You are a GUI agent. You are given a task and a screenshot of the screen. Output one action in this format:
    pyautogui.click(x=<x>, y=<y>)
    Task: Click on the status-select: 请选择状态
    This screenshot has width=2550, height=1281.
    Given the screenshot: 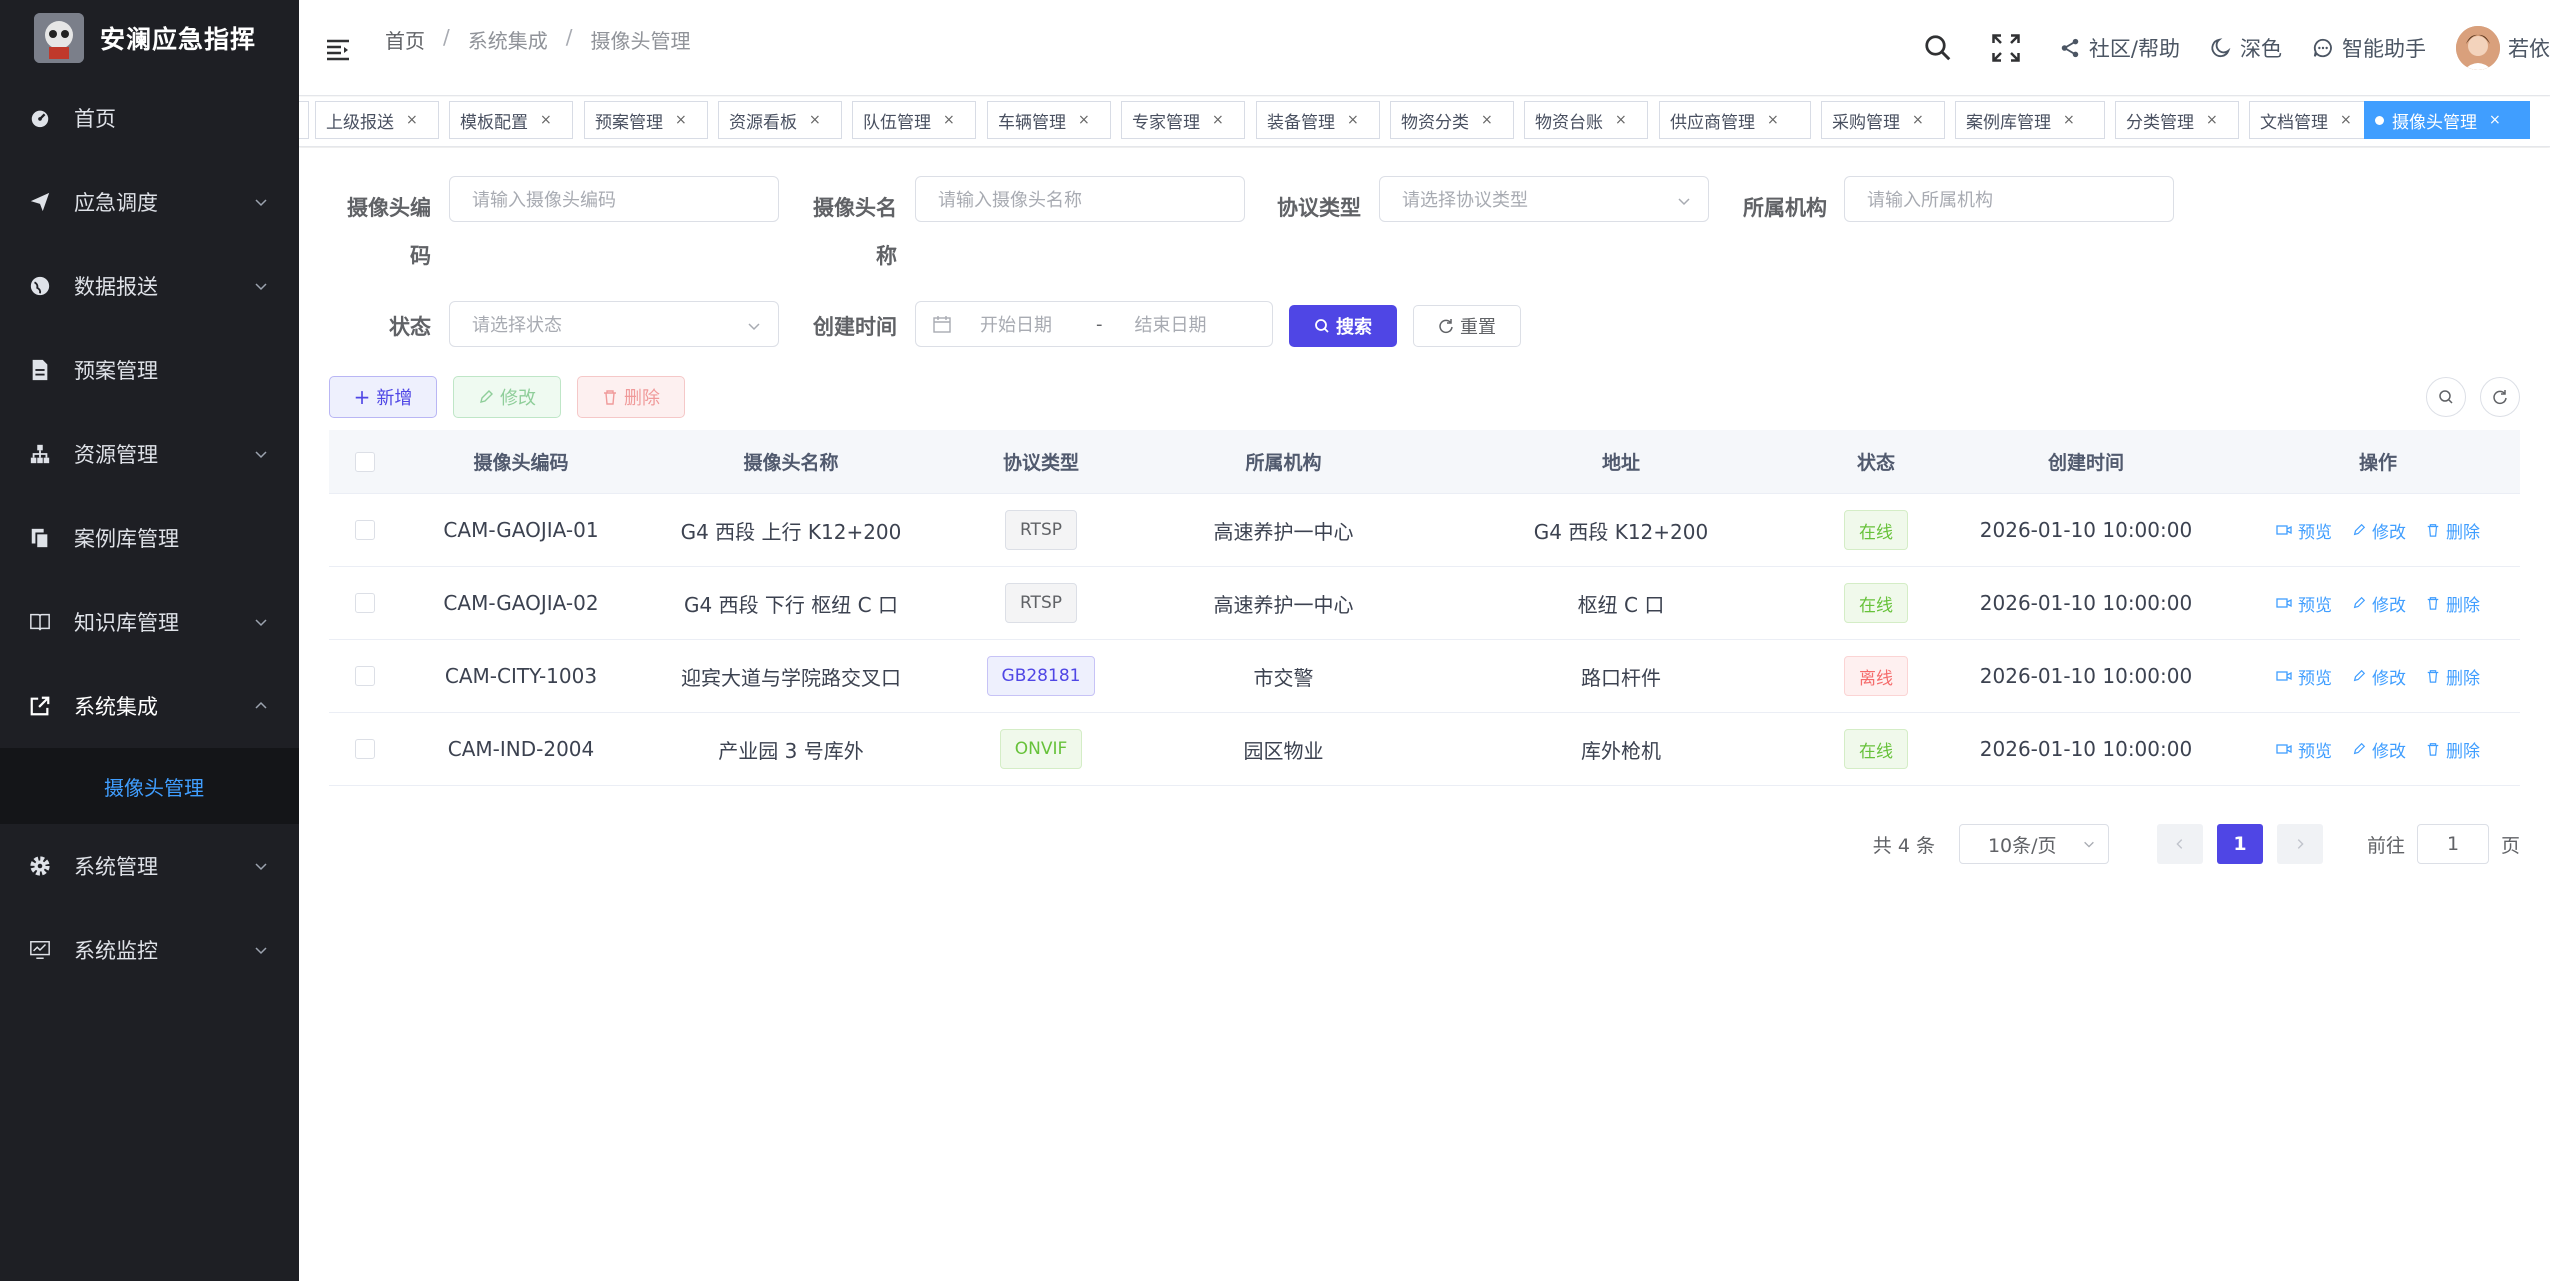 What is the action you would take?
    pyautogui.click(x=614, y=324)
    